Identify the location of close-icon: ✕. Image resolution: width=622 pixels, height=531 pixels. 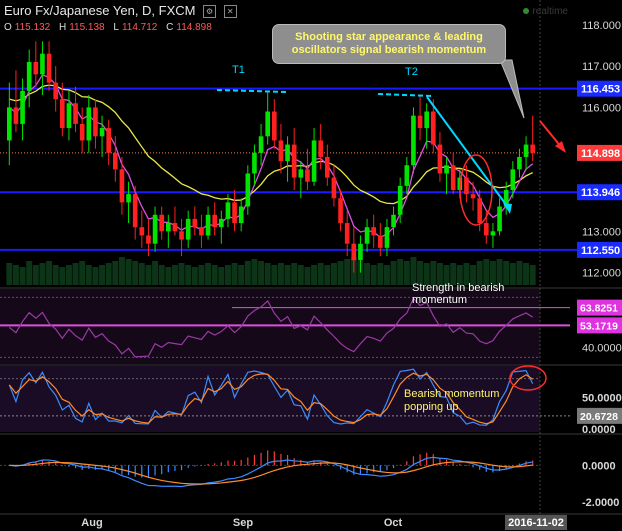
(230, 12).